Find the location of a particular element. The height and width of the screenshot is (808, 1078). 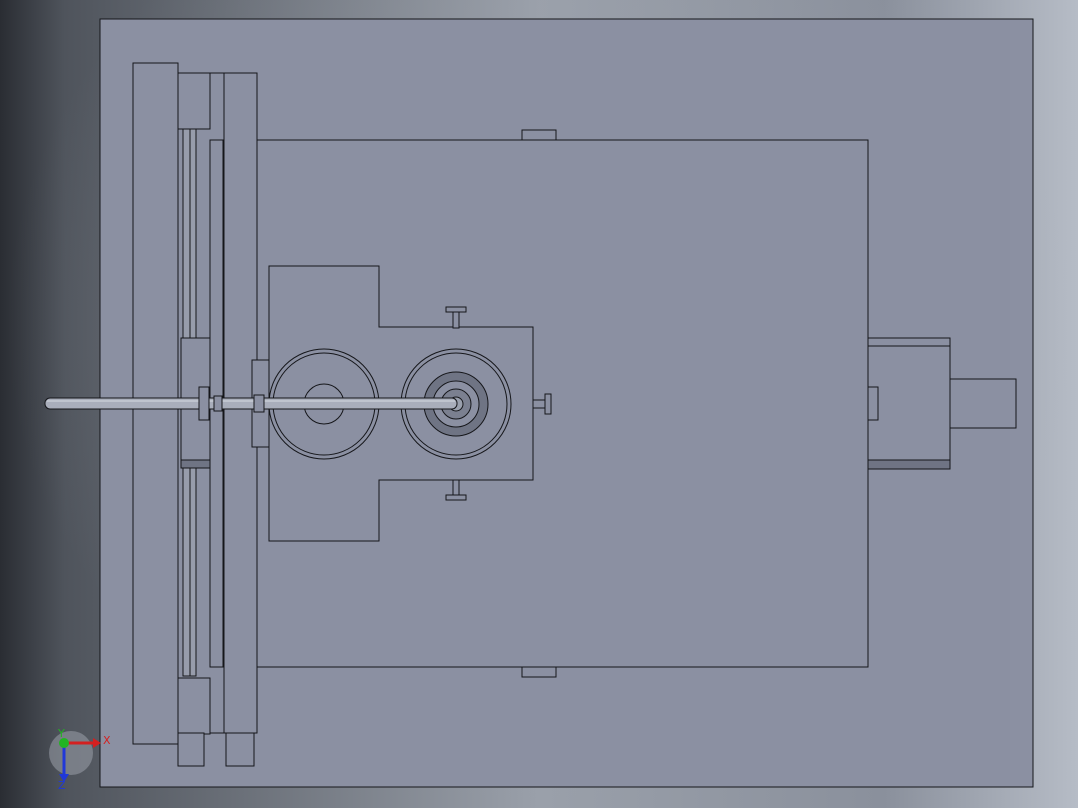

x-axis-label: X is located at coordinates (107, 740).